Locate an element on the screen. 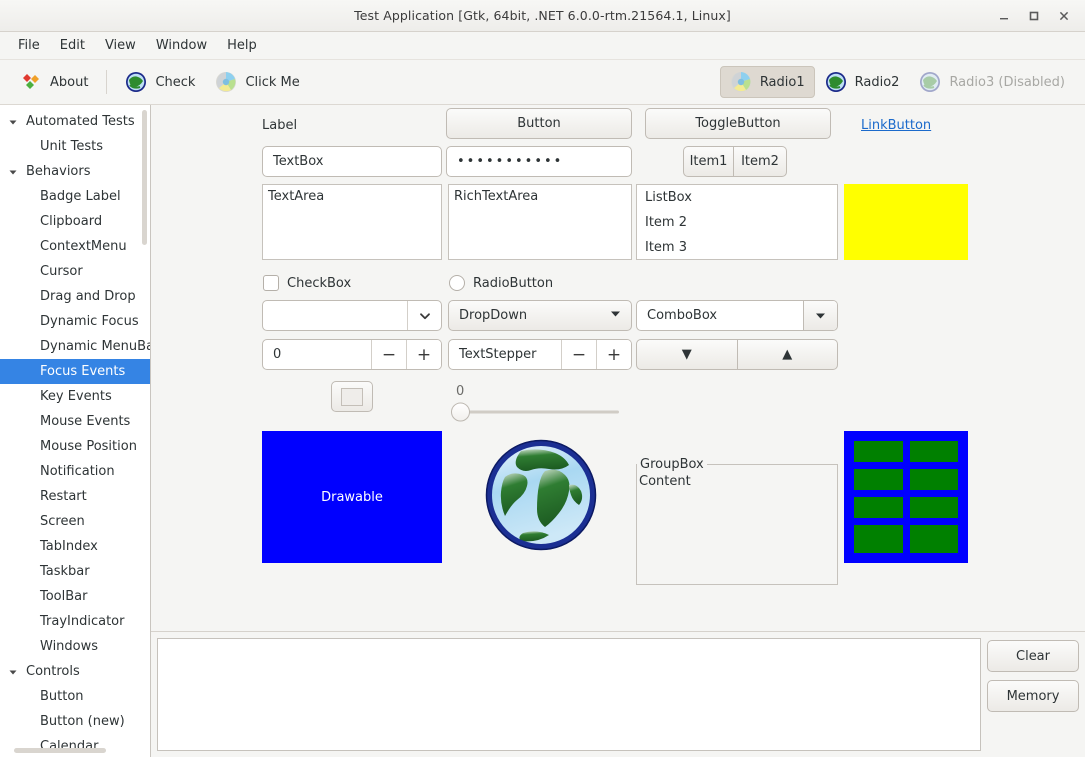  drawable-canvas: Drawable is located at coordinates (352, 497).